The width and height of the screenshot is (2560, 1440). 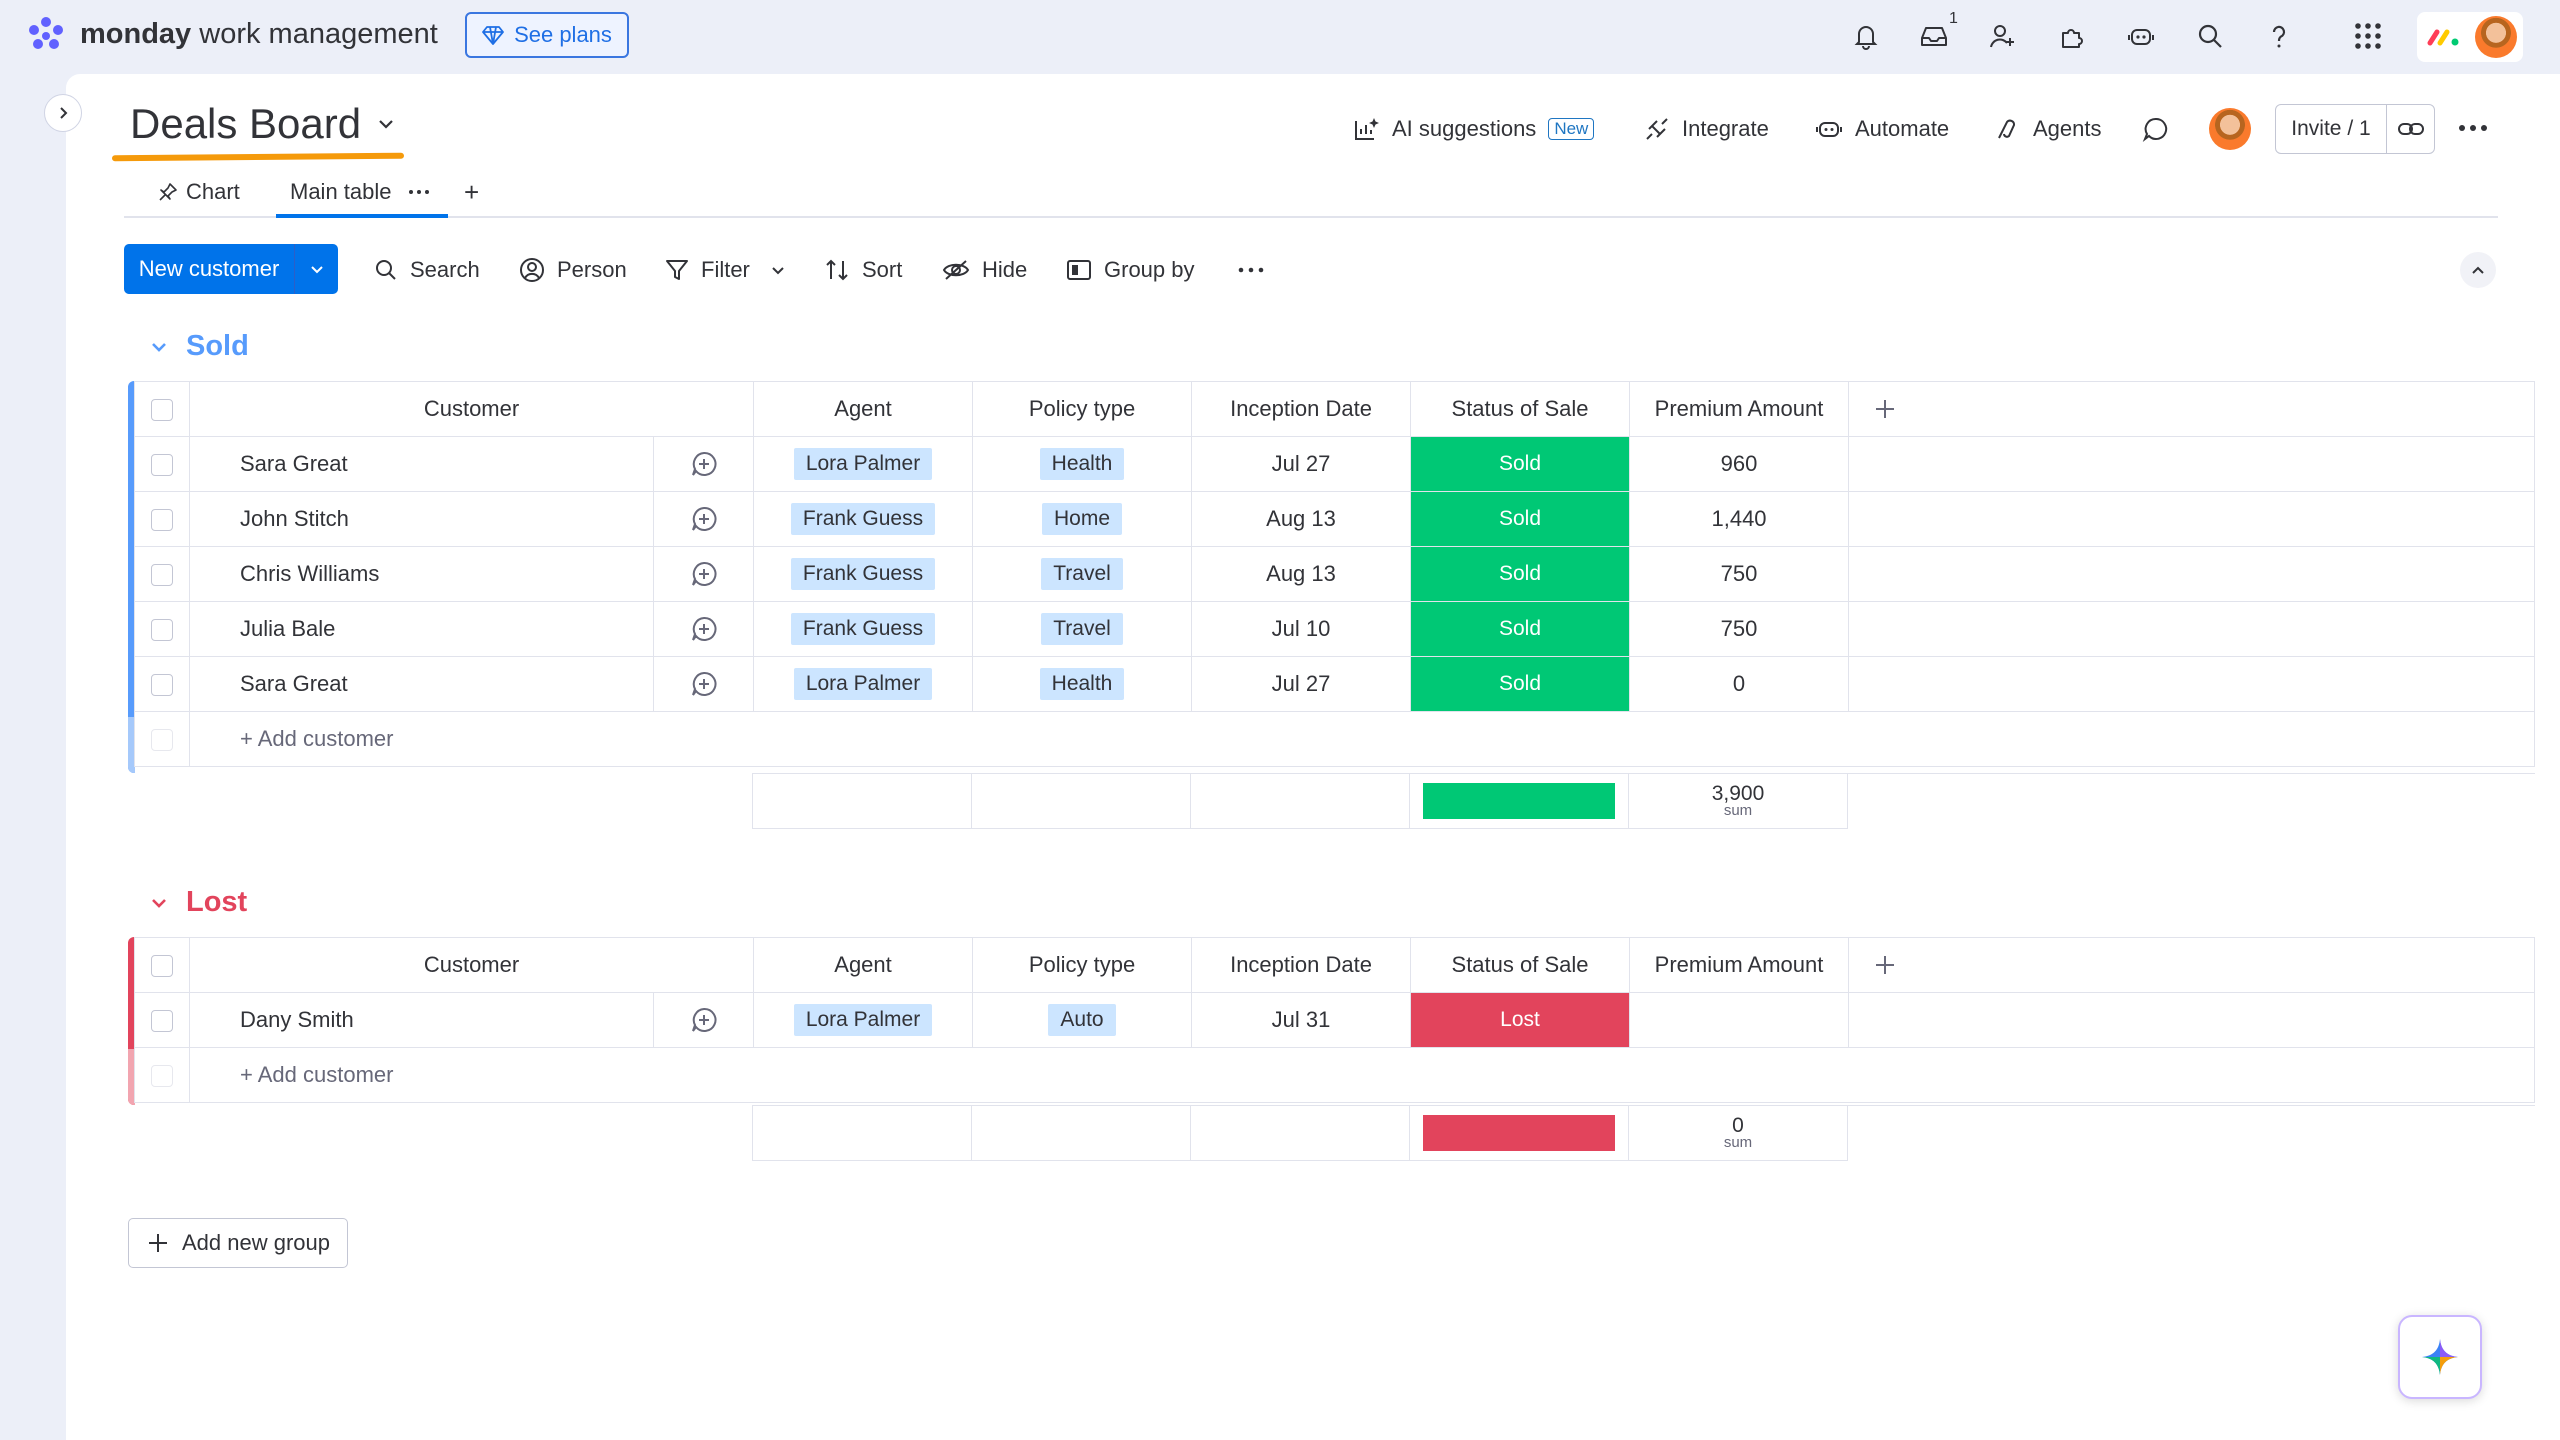 What do you see at coordinates (263, 124) in the screenshot?
I see `board-title: Deals Board` at bounding box center [263, 124].